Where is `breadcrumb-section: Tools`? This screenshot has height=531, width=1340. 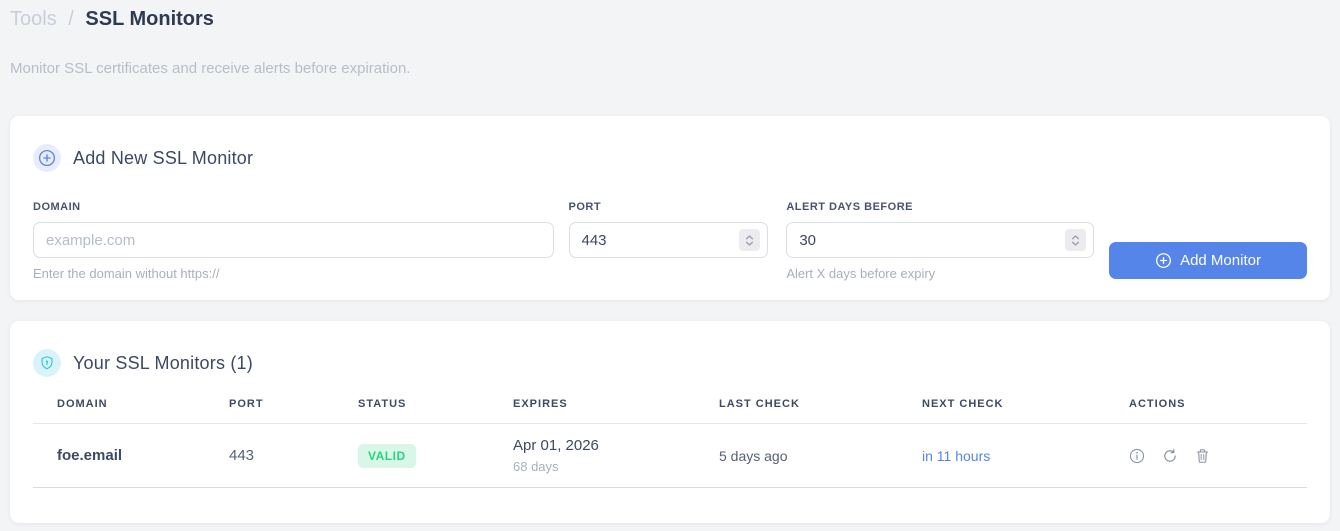 breadcrumb-section: Tools is located at coordinates (33, 19).